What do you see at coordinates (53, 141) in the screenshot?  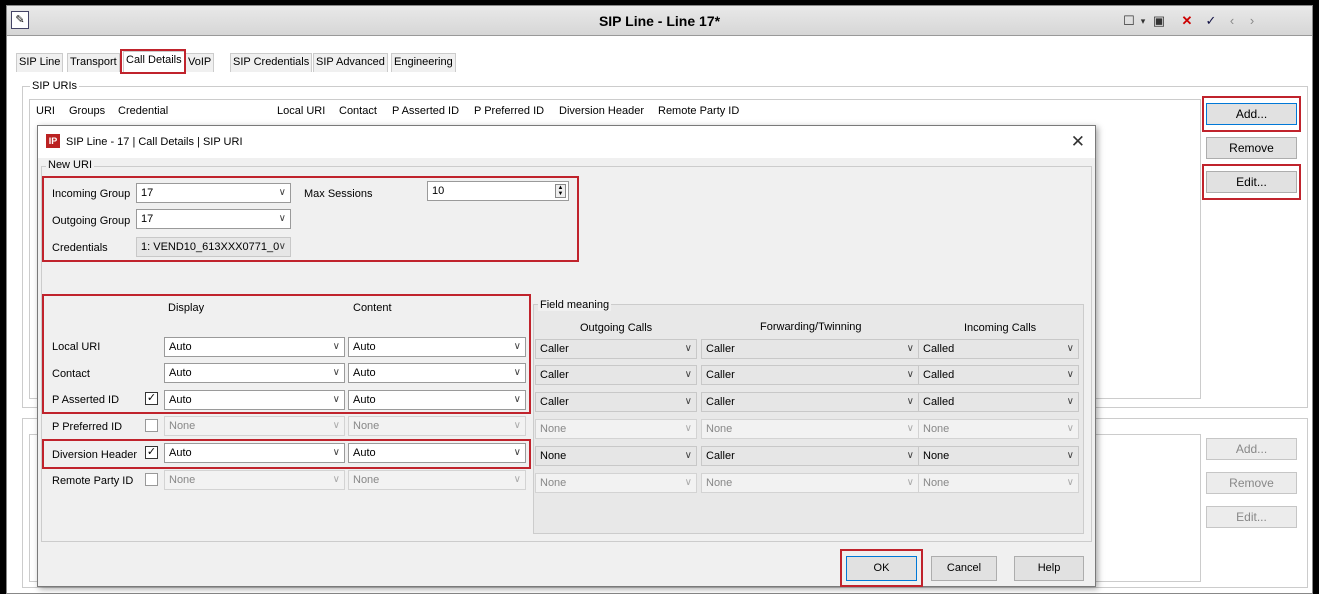 I see `dialog-app-icon: IP` at bounding box center [53, 141].